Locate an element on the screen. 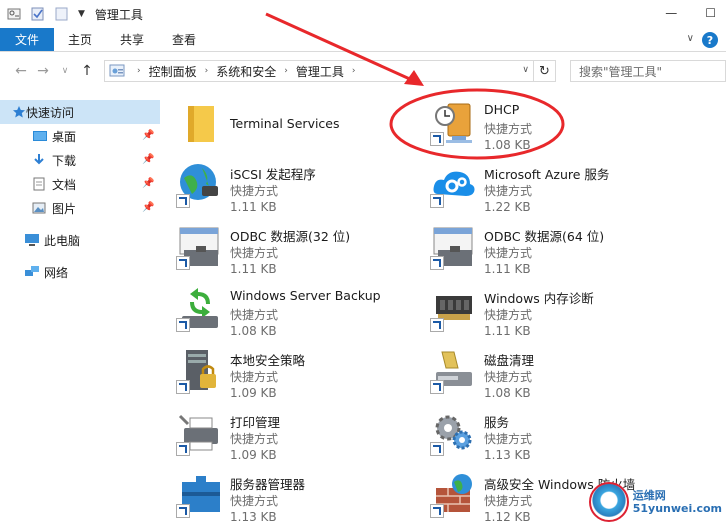 The height and width of the screenshot is (526, 726). file-name: 磁盘清理 is located at coordinates (509, 360).